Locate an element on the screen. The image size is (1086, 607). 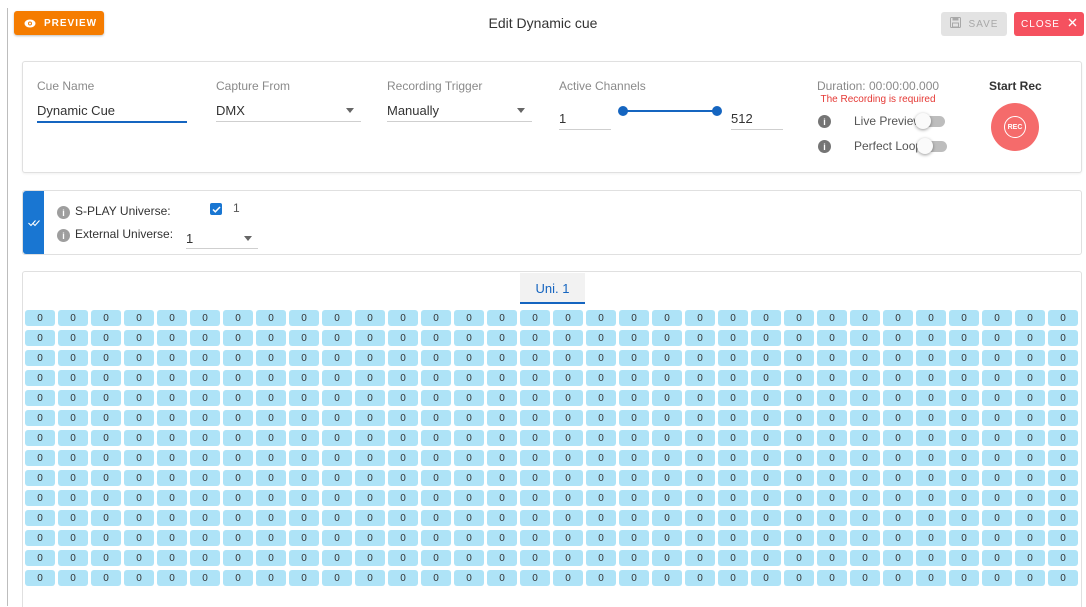
double-check-icon is located at coordinates (33, 222).